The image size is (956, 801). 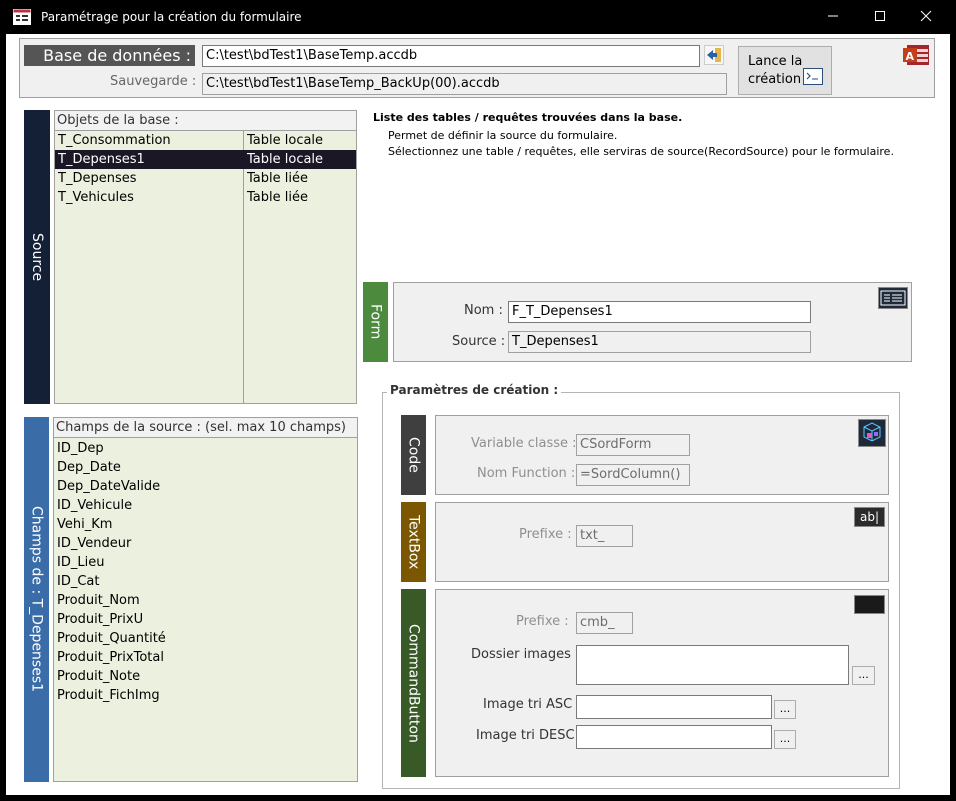 I want to click on images-folder-field, so click(x=712, y=665).